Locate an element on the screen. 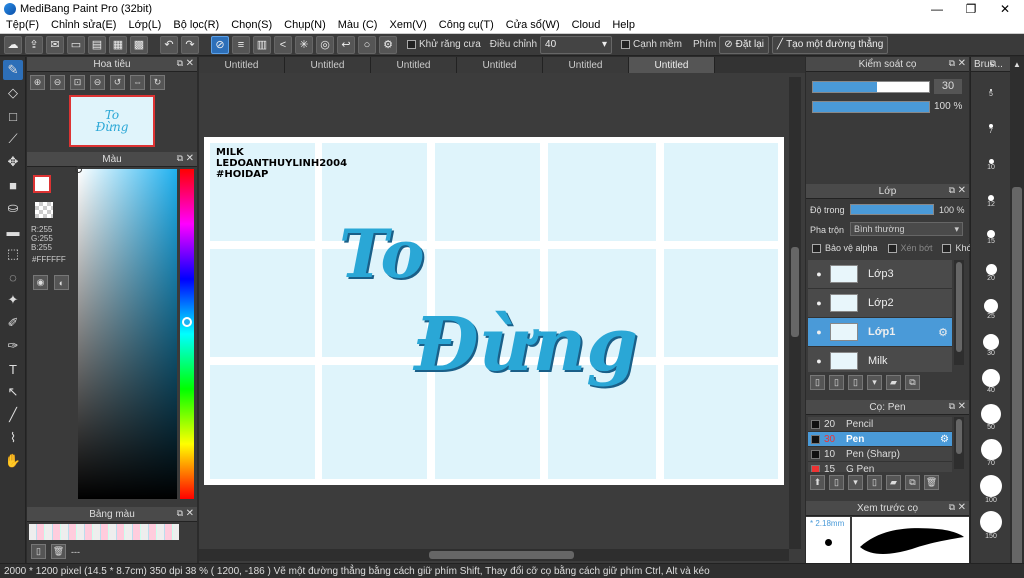 Image resolution: width=1024 pixels, height=578 pixels. menu-tools: Công cụ(T) is located at coordinates (466, 25).